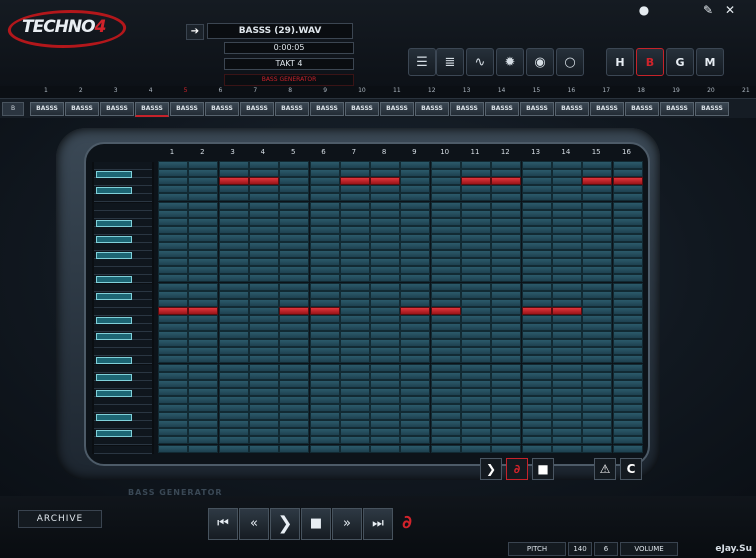 The width and height of the screenshot is (756, 558). Describe the element at coordinates (543, 469) in the screenshot. I see `stop-small-icon: ■` at that location.